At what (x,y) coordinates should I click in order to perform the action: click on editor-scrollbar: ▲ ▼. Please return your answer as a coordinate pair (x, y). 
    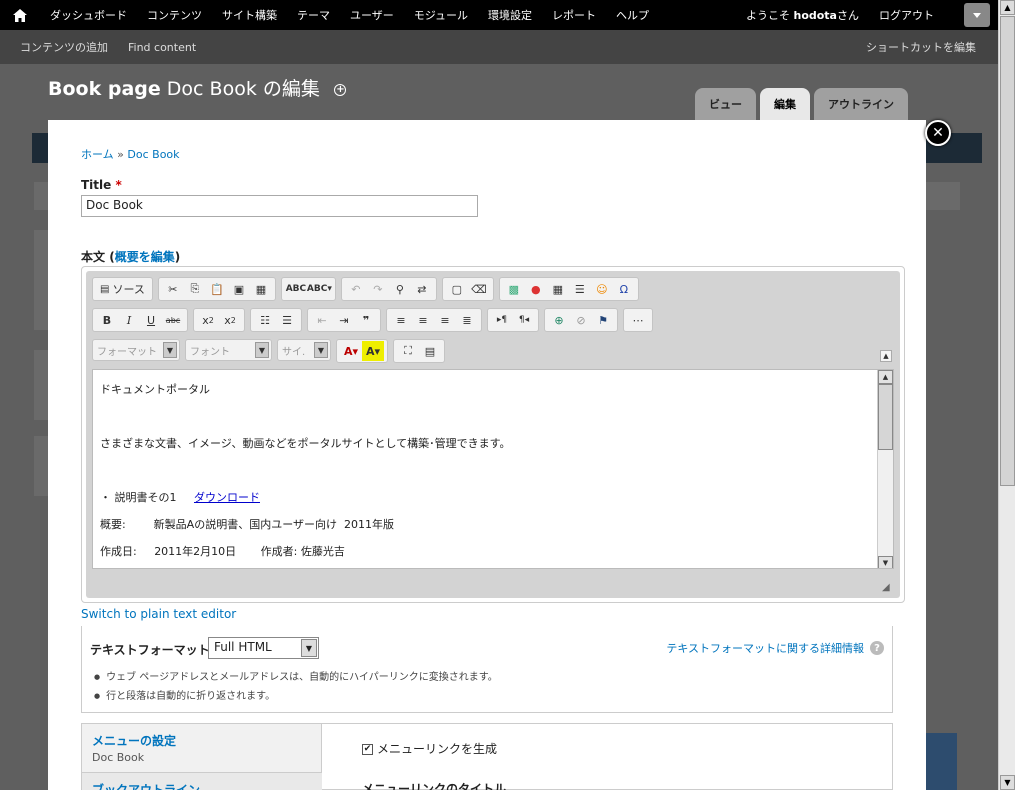
    Looking at the image, I should click on (885, 469).